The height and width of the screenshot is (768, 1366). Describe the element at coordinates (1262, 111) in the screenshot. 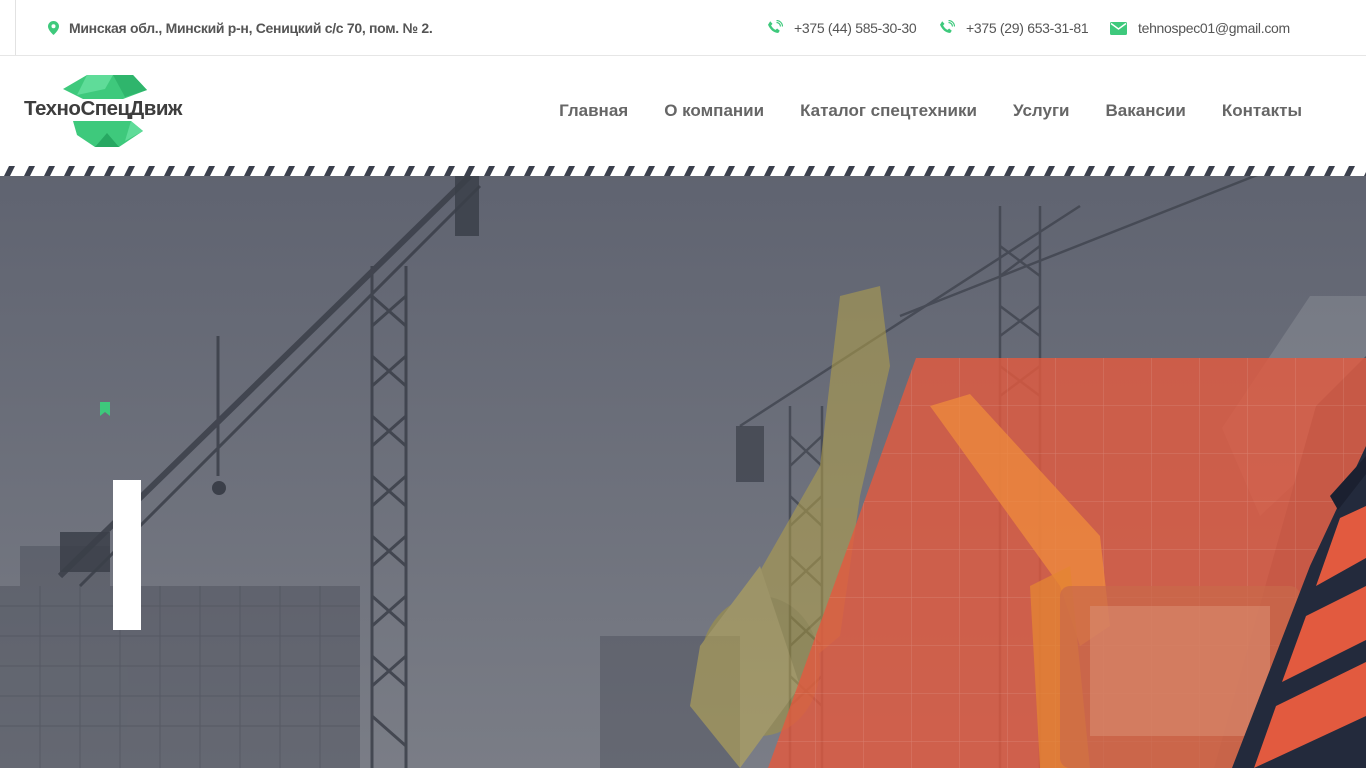

I see `nav-item-contacts: Контакты` at that location.